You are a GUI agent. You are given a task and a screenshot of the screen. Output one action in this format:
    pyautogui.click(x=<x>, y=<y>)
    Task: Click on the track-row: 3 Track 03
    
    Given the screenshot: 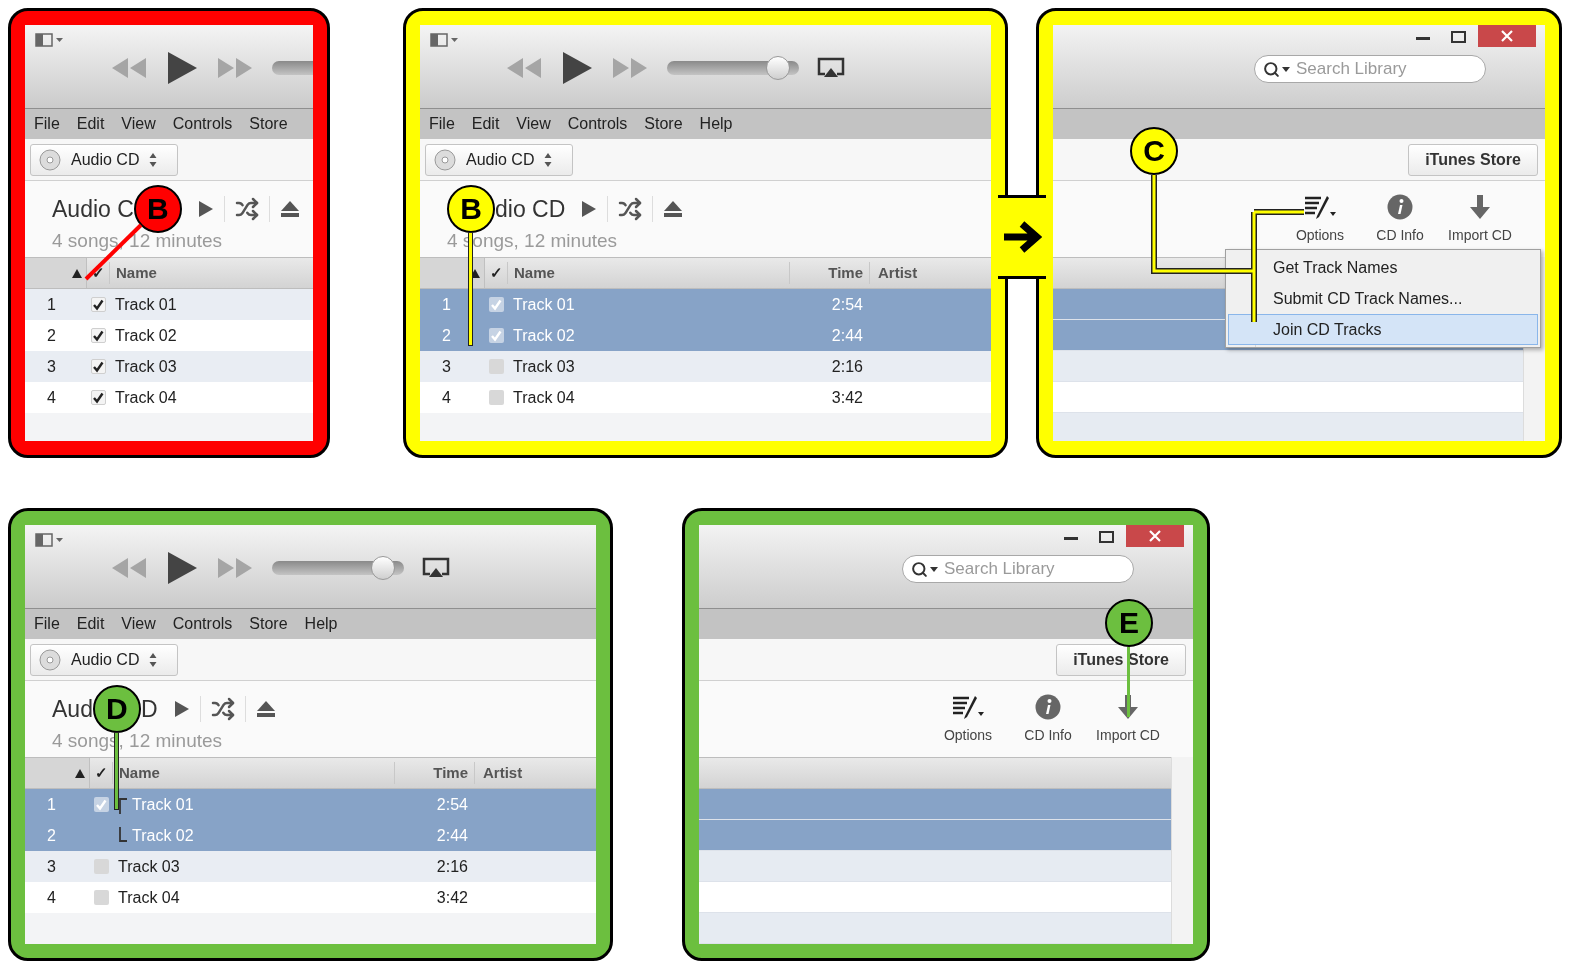 What is the action you would take?
    pyautogui.click(x=169, y=366)
    